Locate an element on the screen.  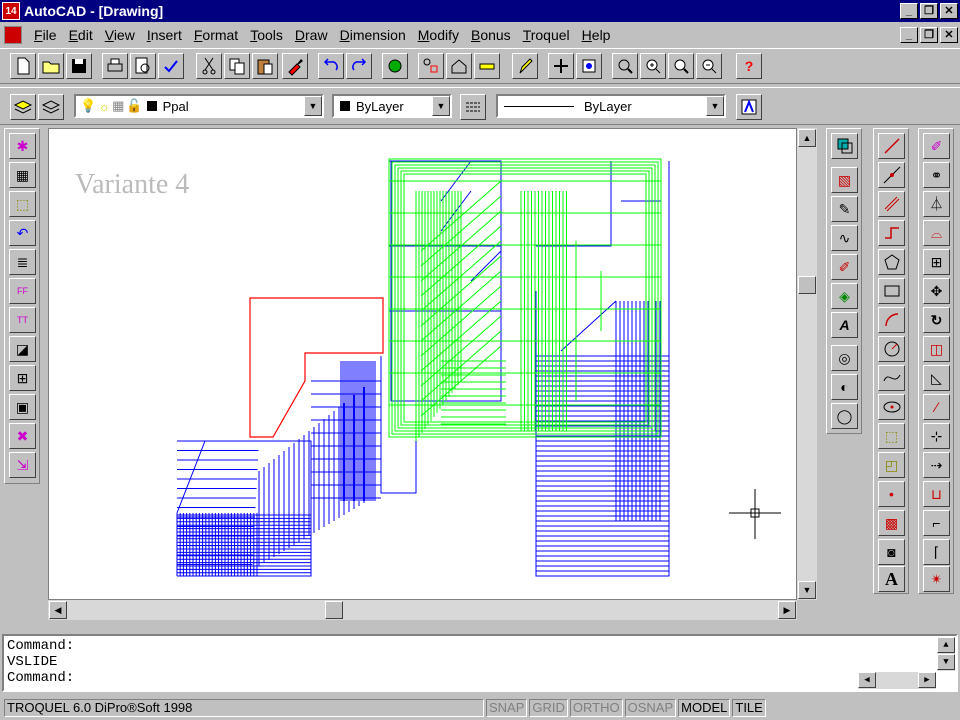
scroll-up-button: ▲ is located at coordinates (807, 138).